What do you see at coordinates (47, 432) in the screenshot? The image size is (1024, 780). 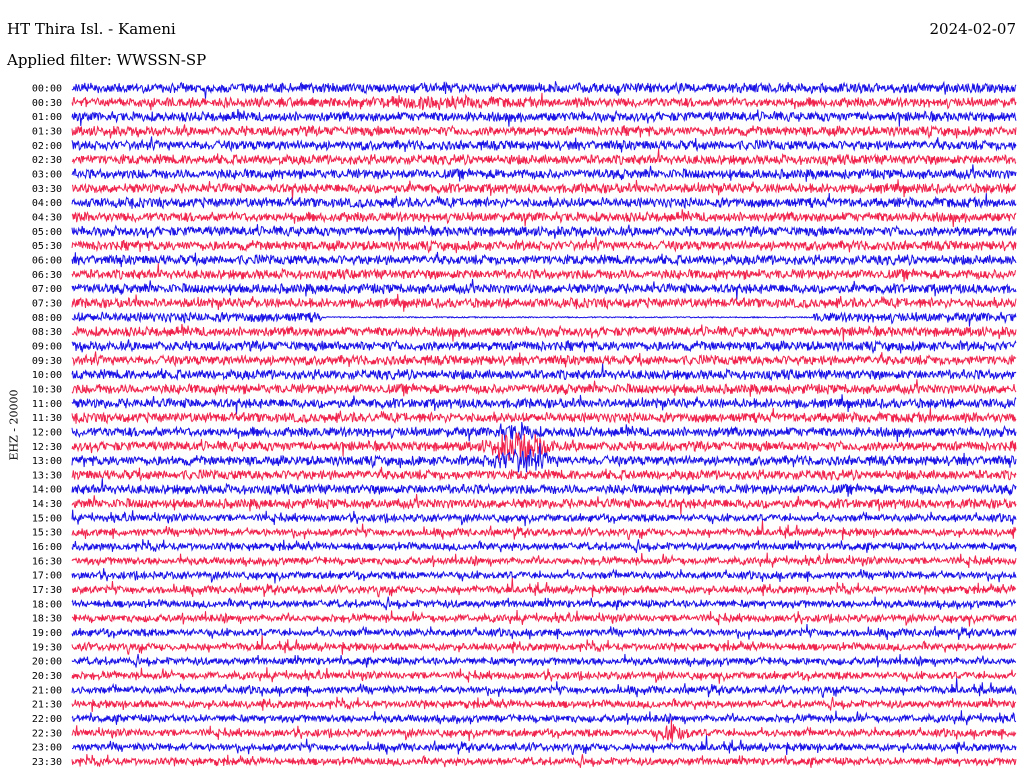 I see `row-time-label: 12:00` at bounding box center [47, 432].